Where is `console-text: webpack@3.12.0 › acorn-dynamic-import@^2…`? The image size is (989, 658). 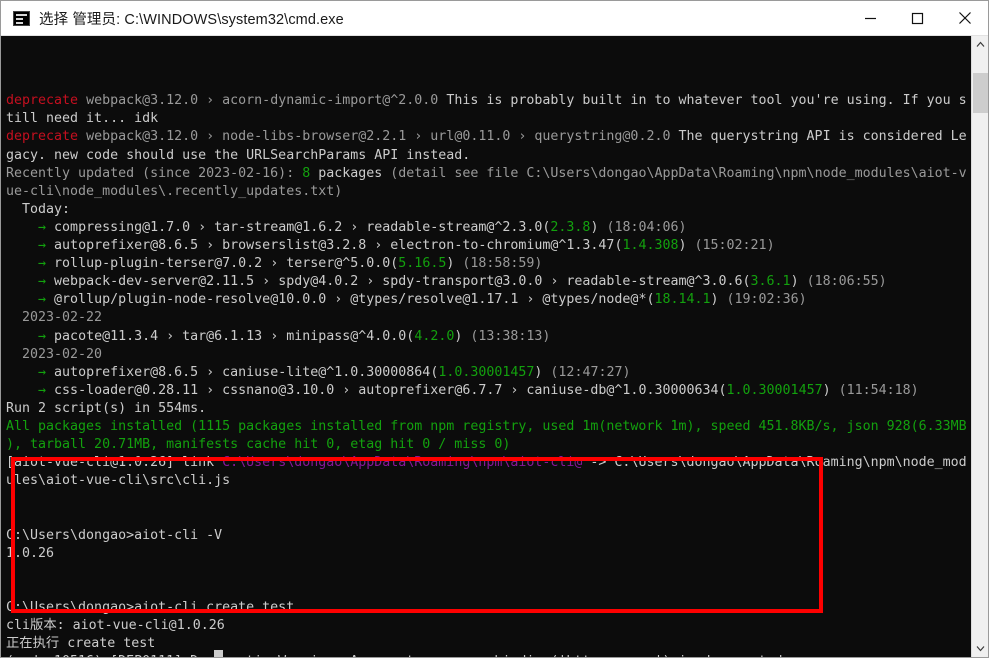 console-text: webpack@3.12.0 › acorn-dynamic-import@^2… is located at coordinates (262, 101).